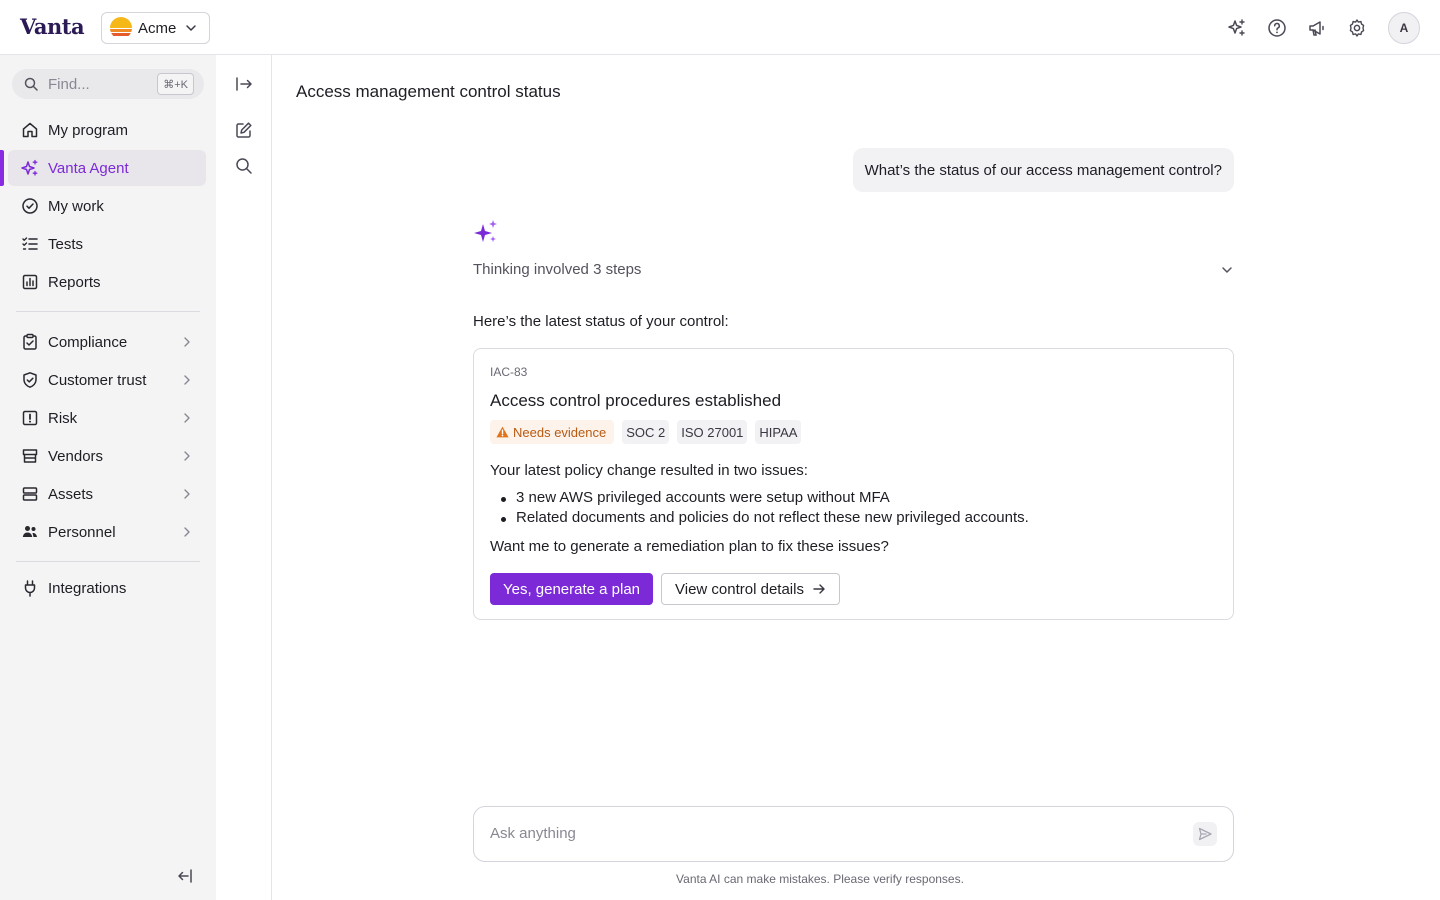 This screenshot has height=900, width=1440. I want to click on chat-input: Ask anything, so click(853, 834).